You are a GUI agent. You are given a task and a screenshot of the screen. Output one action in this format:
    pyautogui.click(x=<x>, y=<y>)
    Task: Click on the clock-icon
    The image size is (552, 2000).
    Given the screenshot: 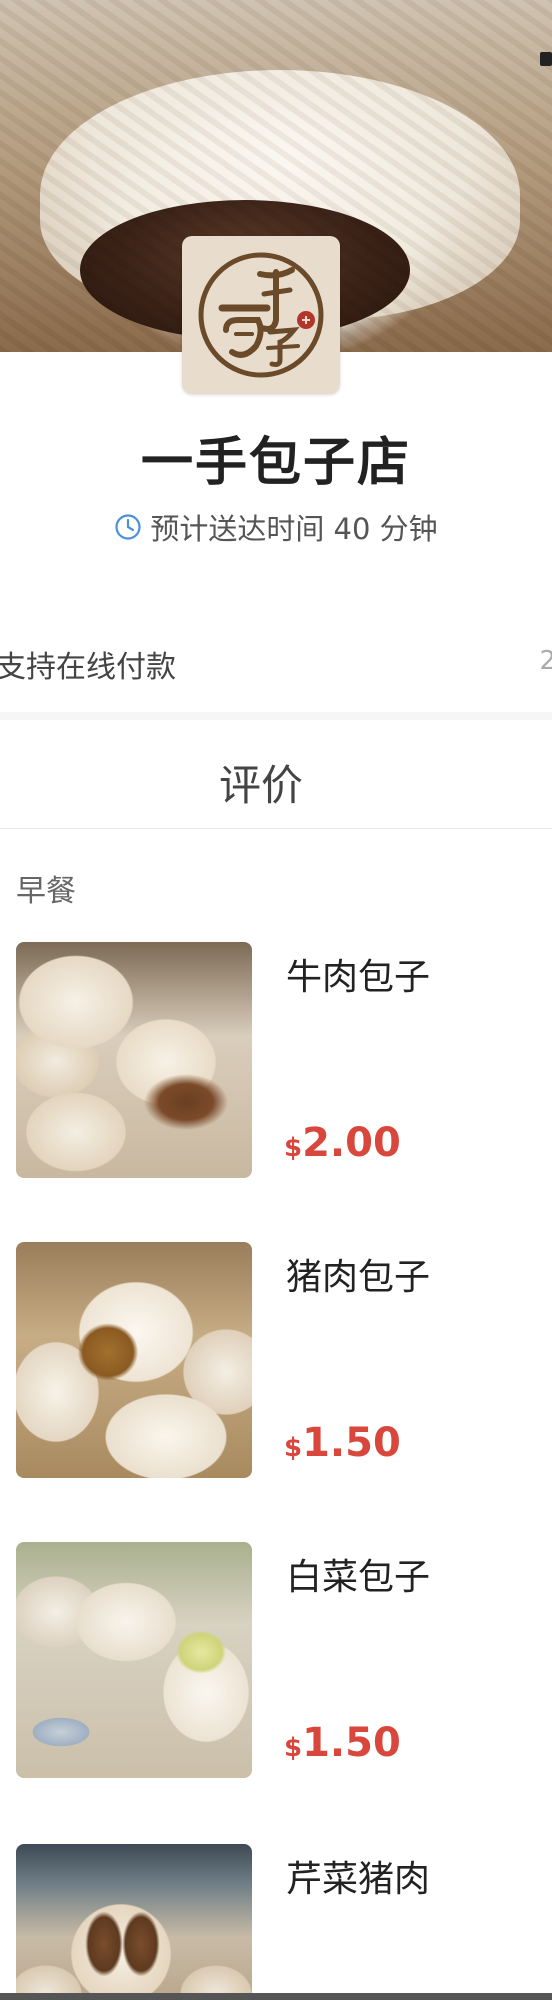 What is the action you would take?
    pyautogui.click(x=128, y=527)
    